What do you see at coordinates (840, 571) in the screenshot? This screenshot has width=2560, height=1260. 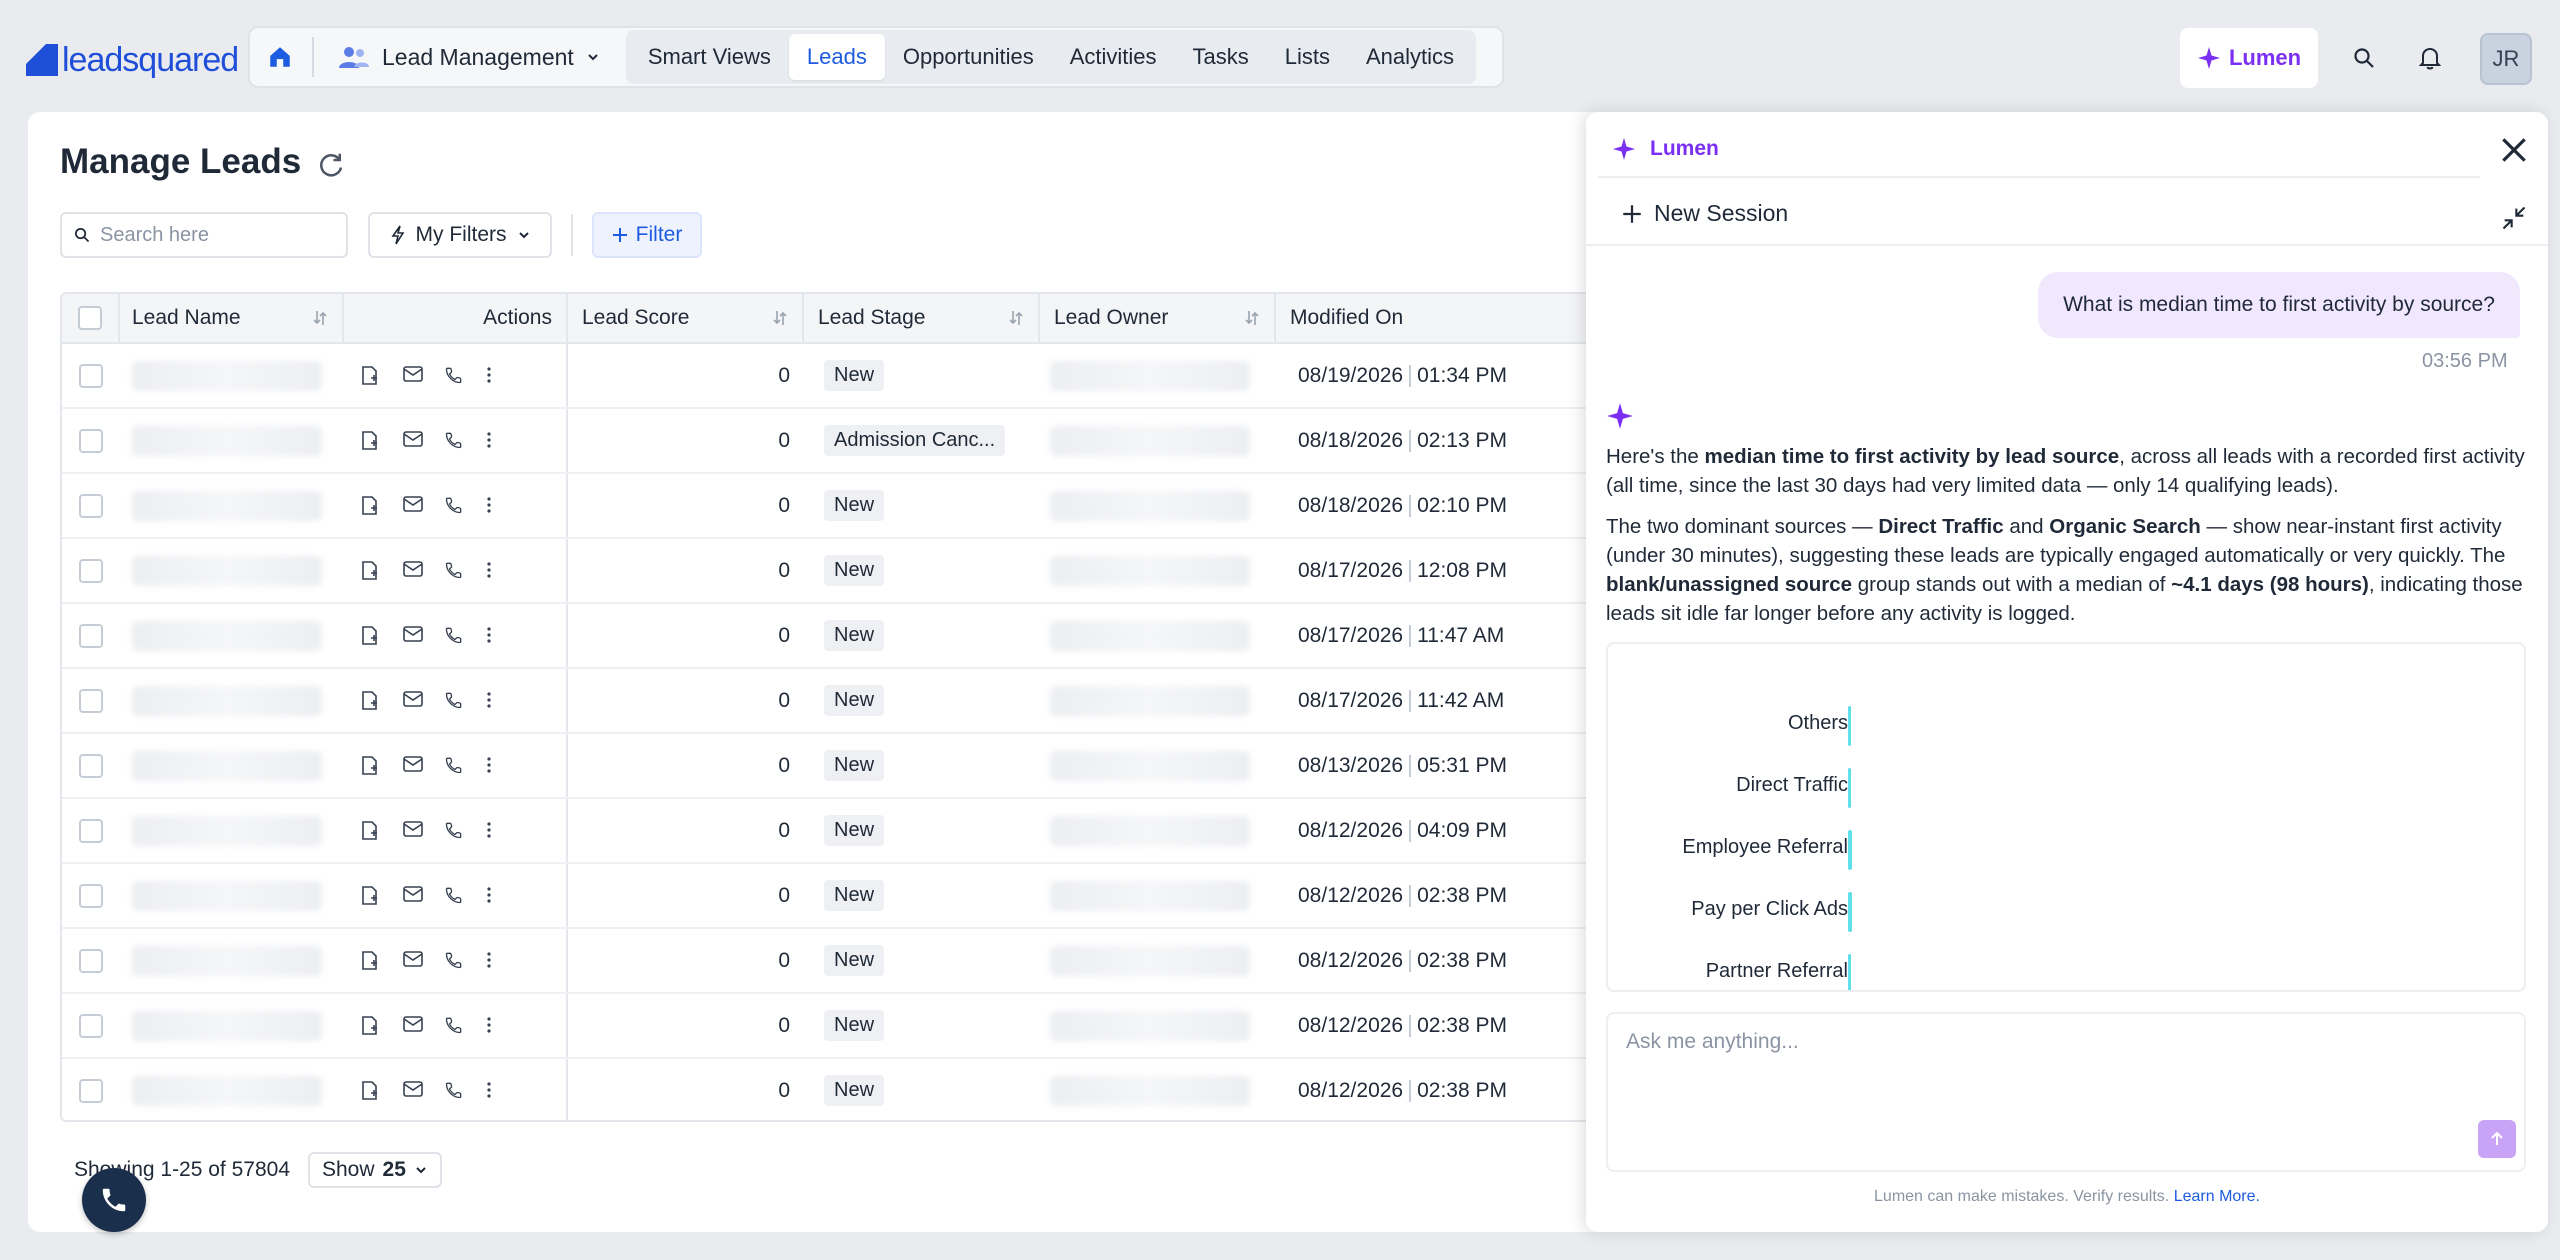 I see `table-row: 0 New 08/17/2026 12:08 PM` at bounding box center [840, 571].